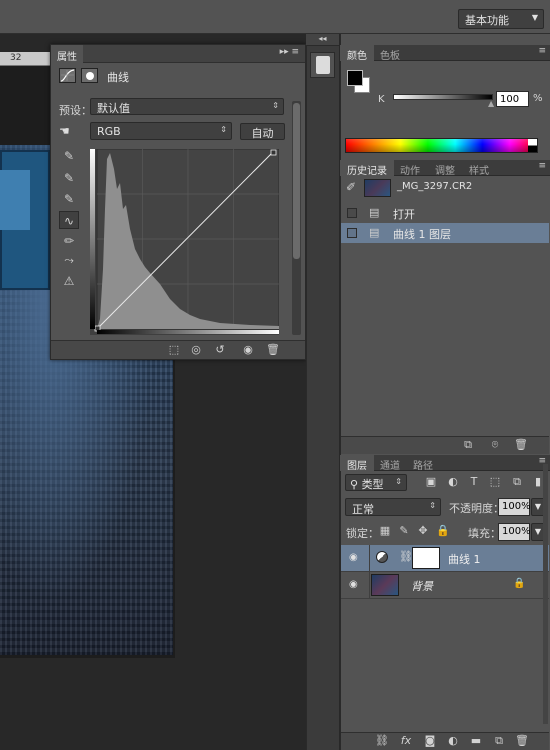  Describe the element at coordinates (430, 741) in the screenshot. I see `add-mask-icon: ◙` at that location.